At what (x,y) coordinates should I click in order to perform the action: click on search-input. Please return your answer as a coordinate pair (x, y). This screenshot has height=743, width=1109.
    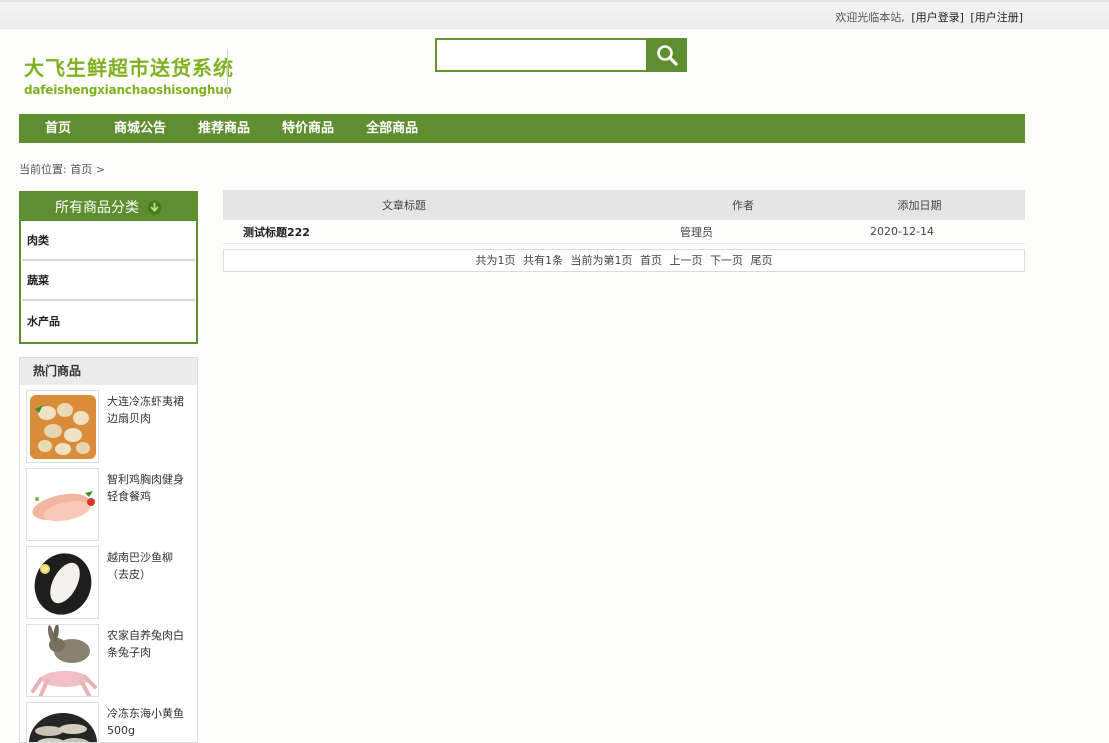
    Looking at the image, I should click on (540, 55).